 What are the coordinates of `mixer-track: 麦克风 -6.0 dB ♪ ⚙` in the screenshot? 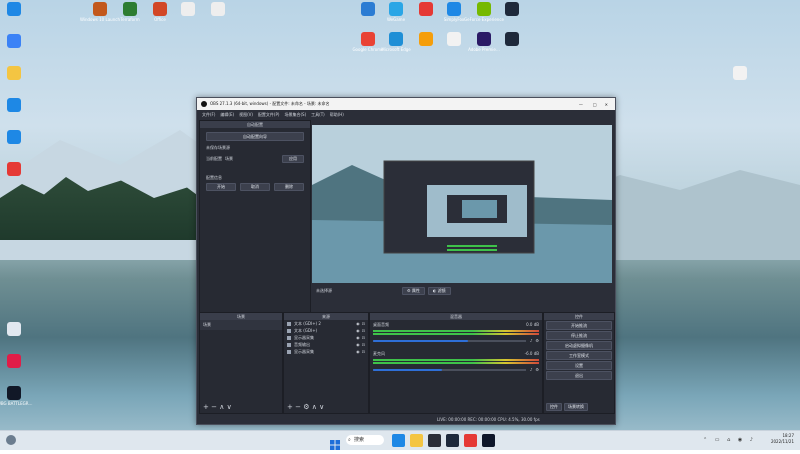 It's located at (456, 361).